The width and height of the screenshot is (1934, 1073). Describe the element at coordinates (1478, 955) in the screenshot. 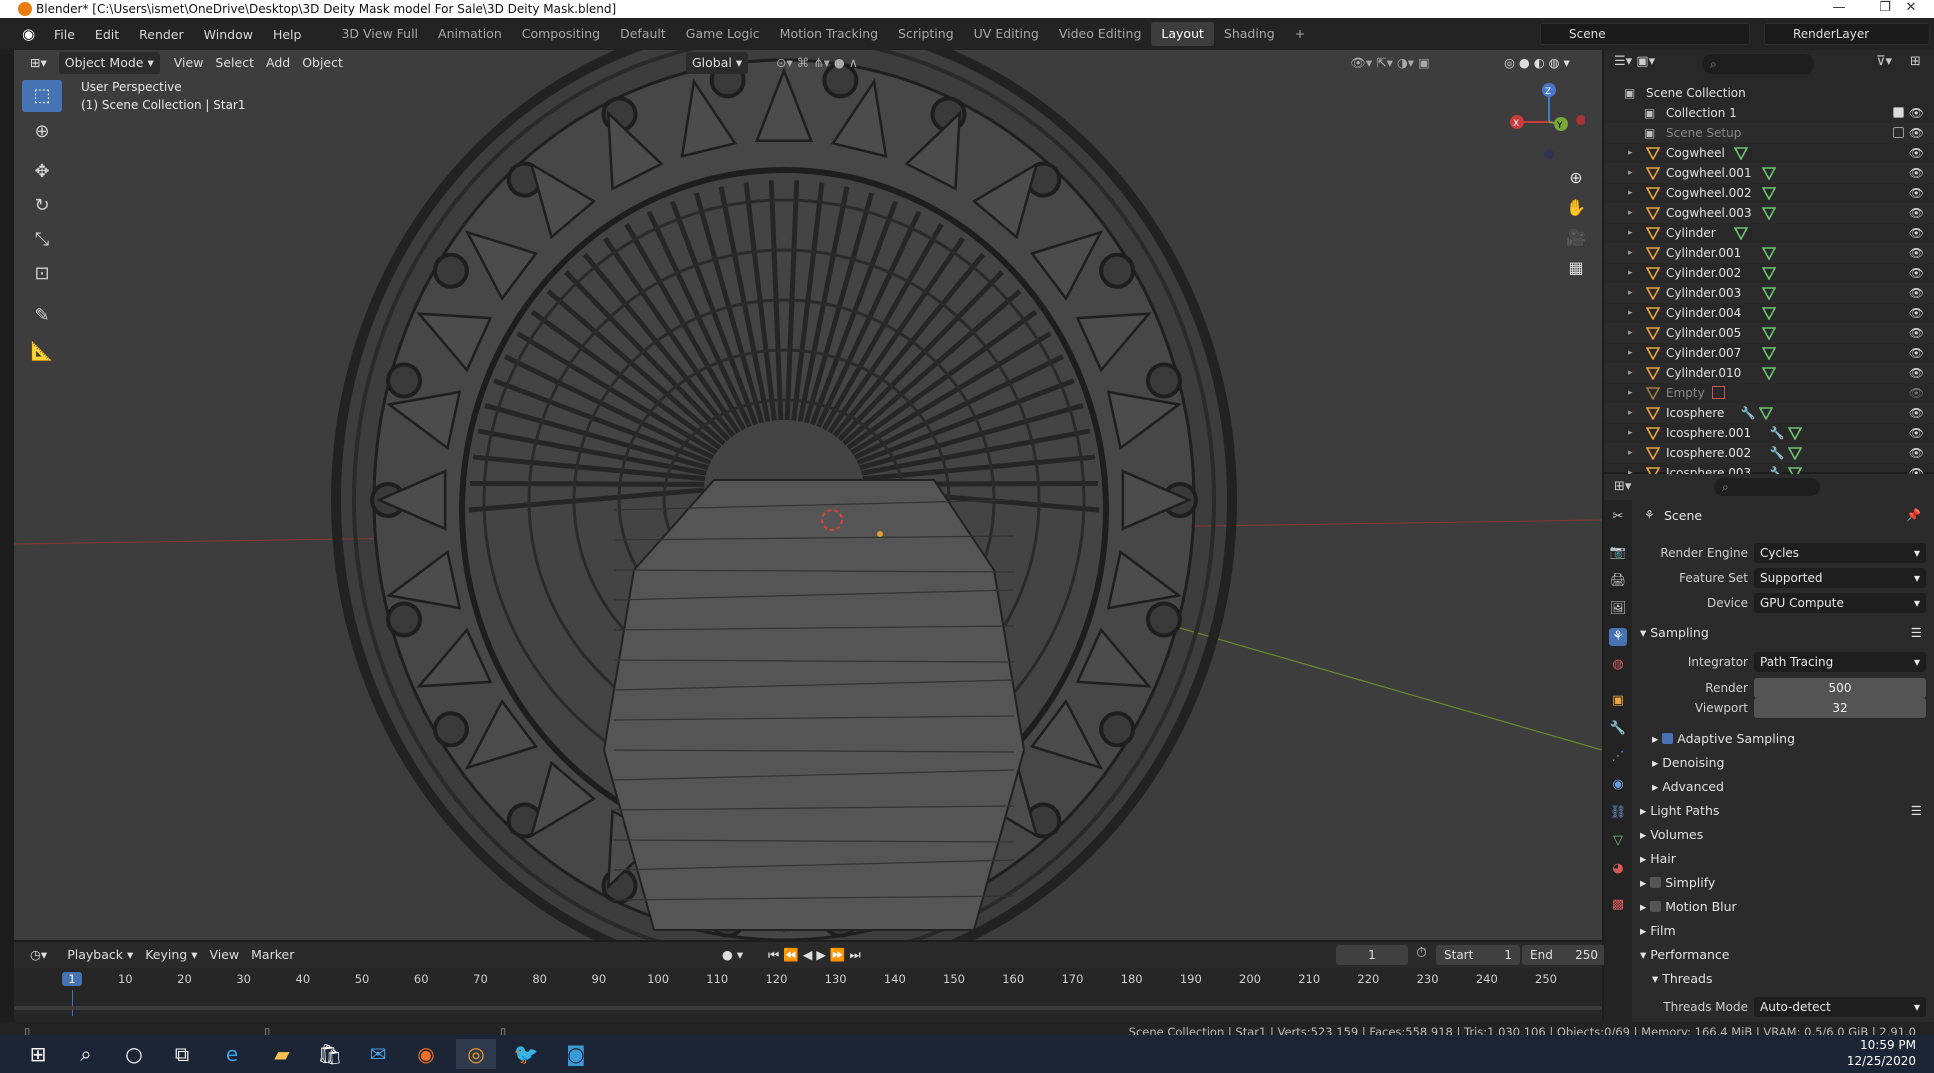

I see `start-frame-field: Start 1` at that location.